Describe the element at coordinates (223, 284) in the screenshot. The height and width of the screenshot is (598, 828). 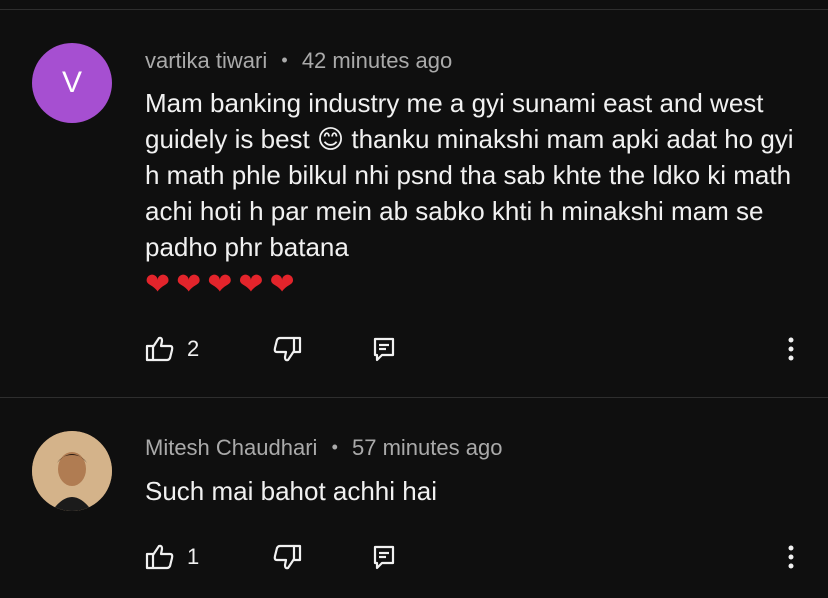
I see `red-heart-emoji-icons: ❤❤❤❤❤` at that location.